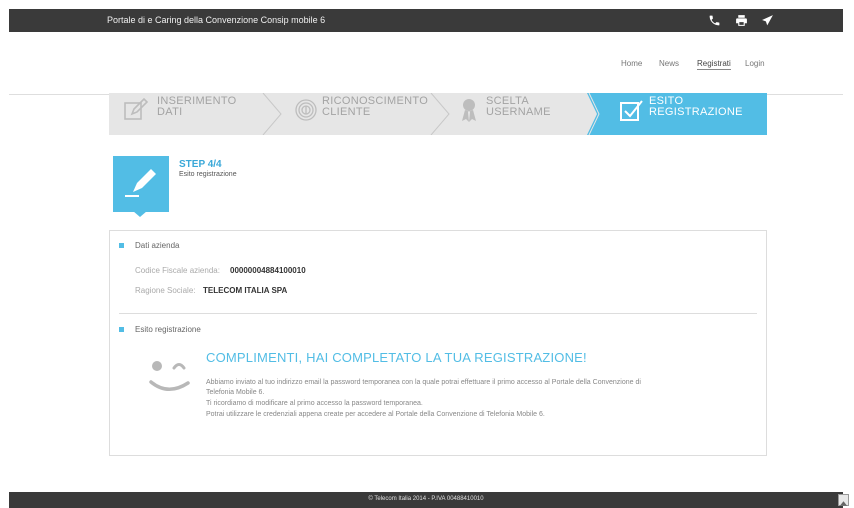 This screenshot has width=854, height=508. What do you see at coordinates (170, 112) in the screenshot?
I see `step-label-line2: DATI` at bounding box center [170, 112].